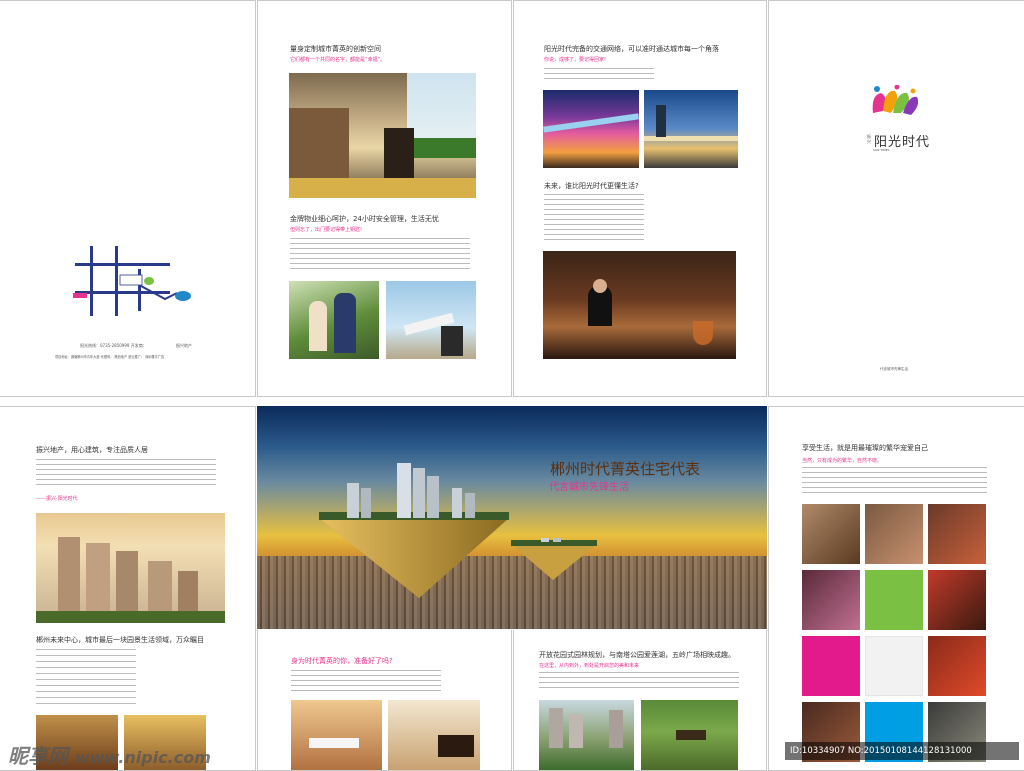  I want to click on page-title: 振兴地产，用心建筑，专注品质人居, so click(92, 450).